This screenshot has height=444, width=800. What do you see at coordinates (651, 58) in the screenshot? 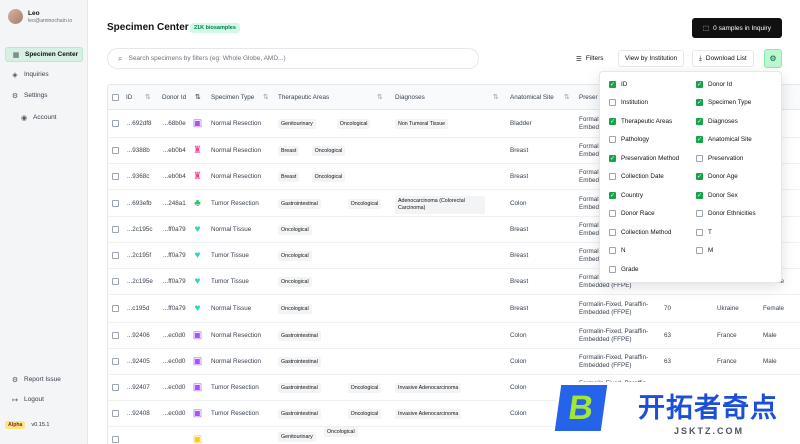
I see `view-by-institution-button: View by Institution` at bounding box center [651, 58].